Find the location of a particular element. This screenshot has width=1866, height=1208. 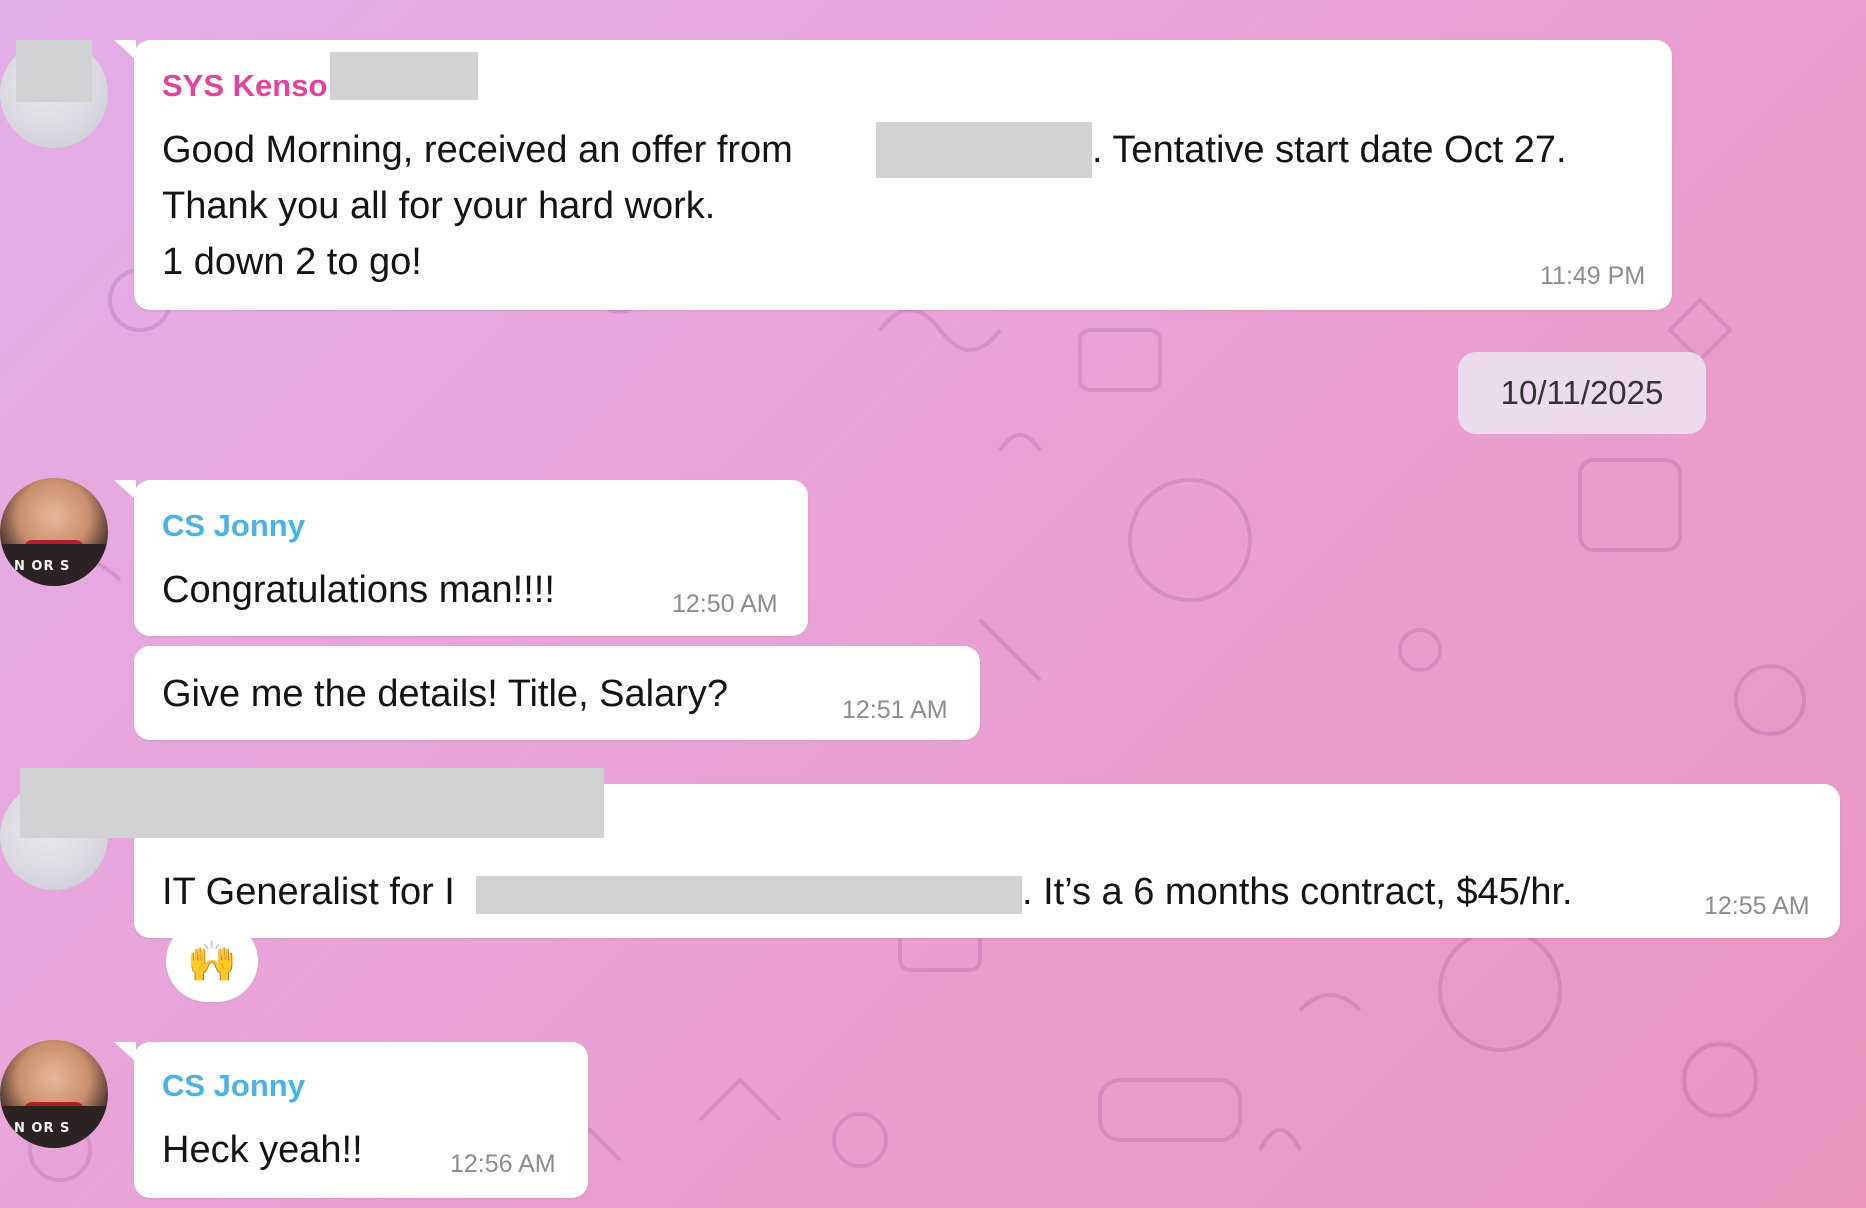

message-text: Give me the details! Title, Salary? is located at coordinates (445, 694).